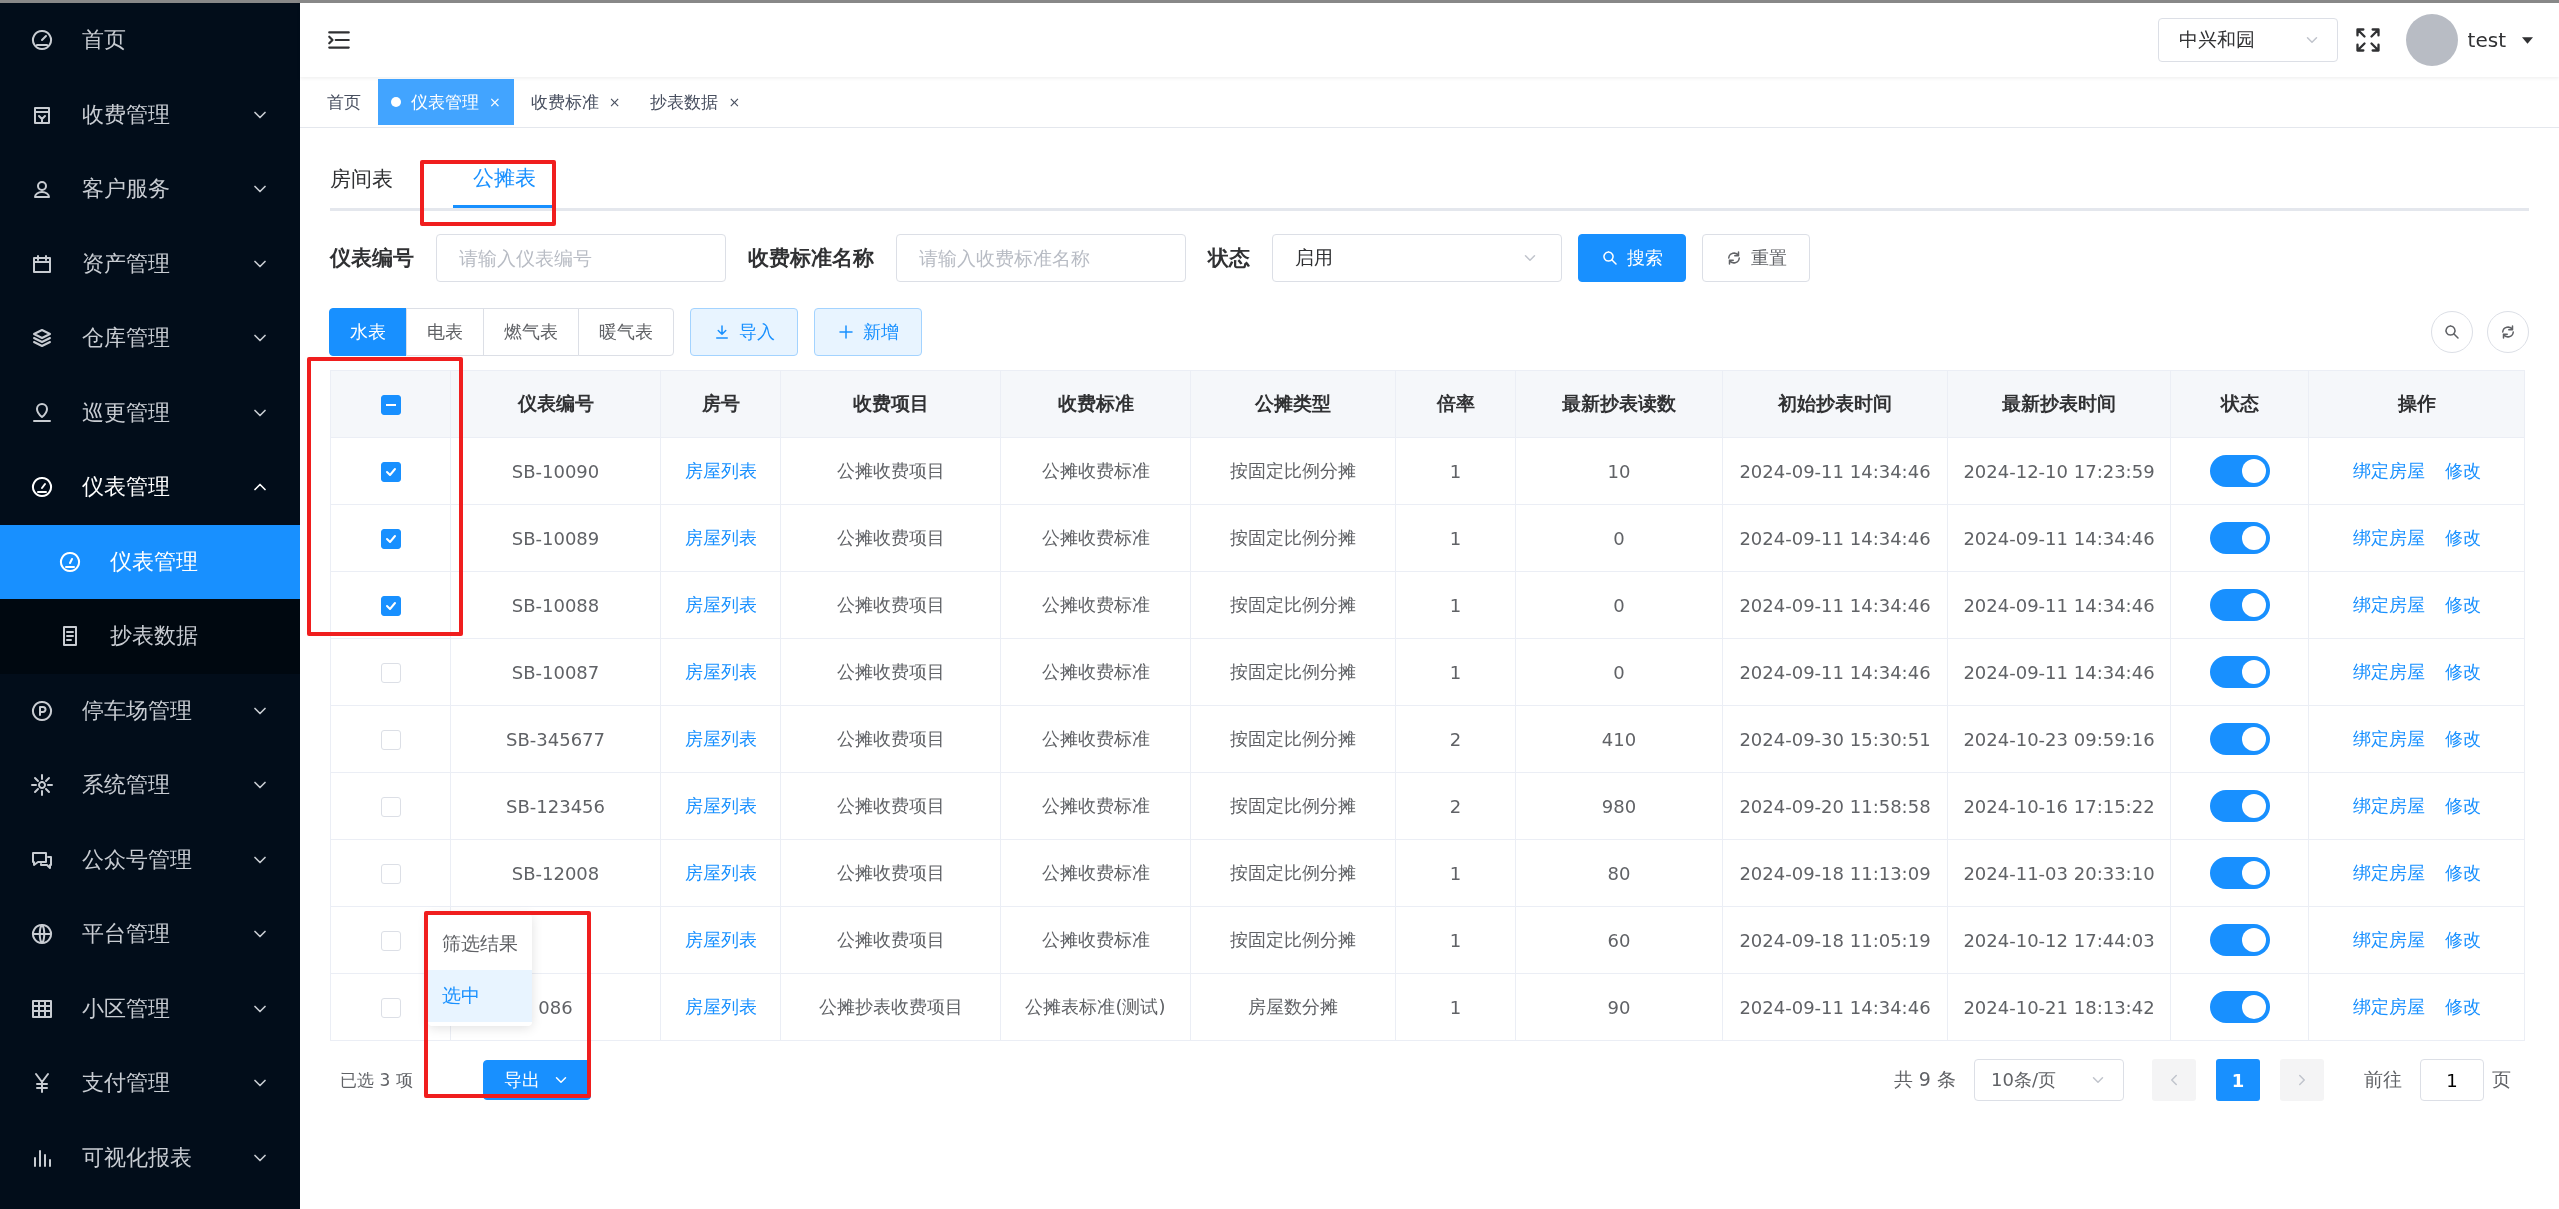 This screenshot has width=2559, height=1209. Describe the element at coordinates (150, 338) in the screenshot. I see `sidebar-item: 仓库管理` at that location.